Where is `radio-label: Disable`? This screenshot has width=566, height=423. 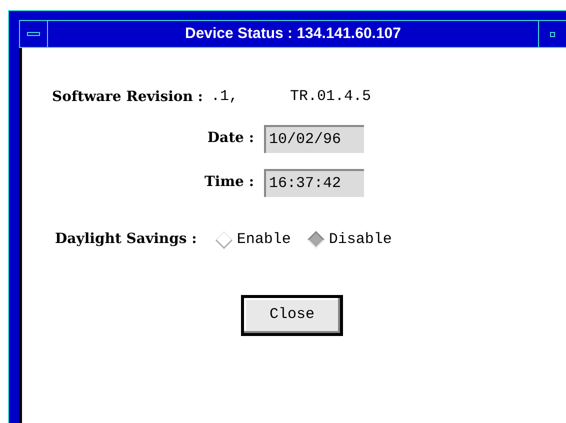
radio-label: Disable is located at coordinates (360, 239).